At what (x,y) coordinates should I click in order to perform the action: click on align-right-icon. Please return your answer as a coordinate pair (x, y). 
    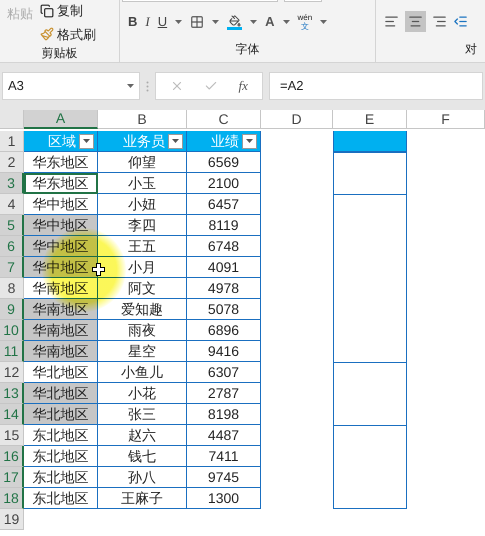
    Looking at the image, I should click on (439, 21).